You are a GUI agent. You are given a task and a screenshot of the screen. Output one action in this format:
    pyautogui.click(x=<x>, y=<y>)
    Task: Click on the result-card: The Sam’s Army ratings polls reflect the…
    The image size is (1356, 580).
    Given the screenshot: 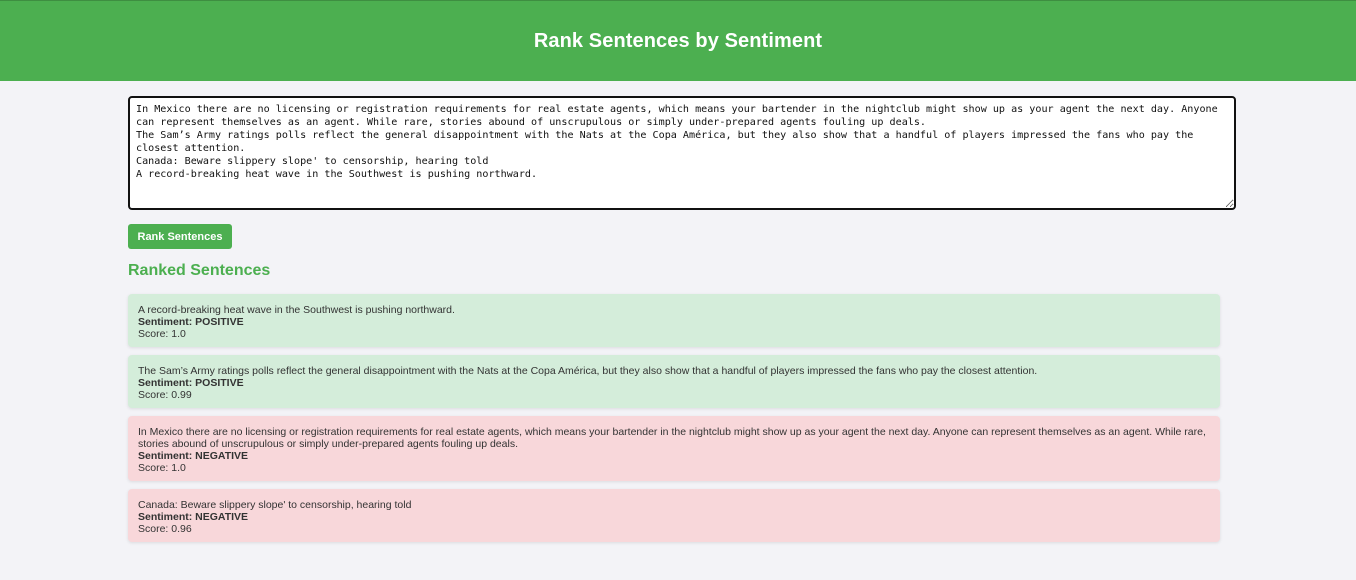 What is the action you would take?
    pyautogui.click(x=674, y=381)
    